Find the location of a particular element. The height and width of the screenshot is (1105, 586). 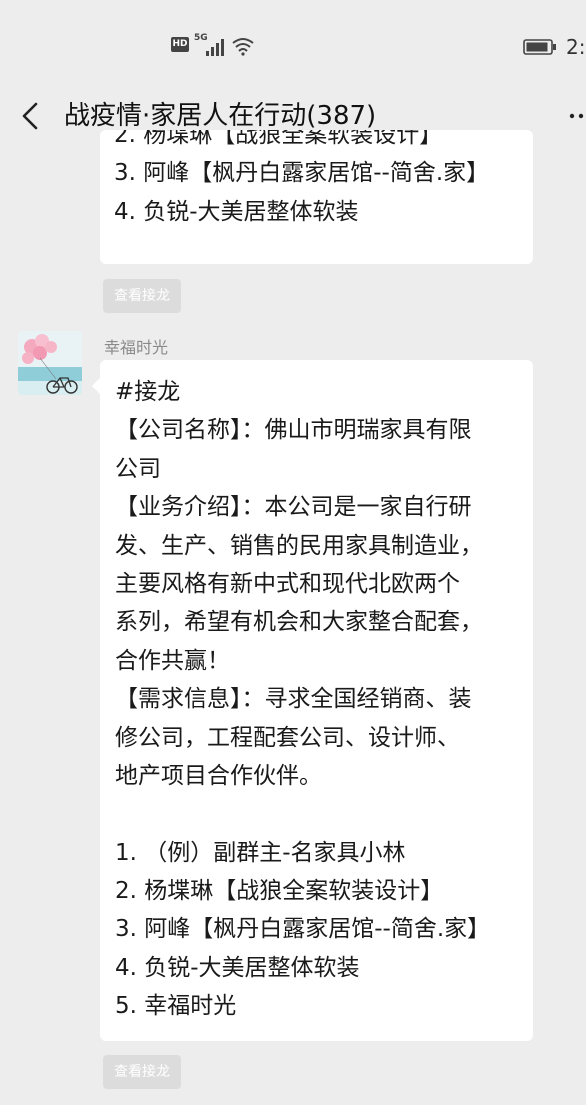

avatar is located at coordinates (50, 363).